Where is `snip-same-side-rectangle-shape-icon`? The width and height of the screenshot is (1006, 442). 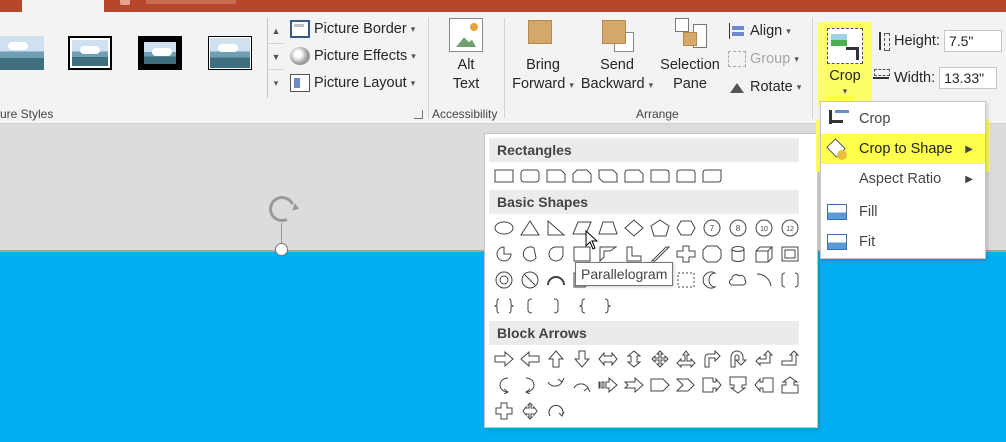 snip-same-side-rectangle-shape-icon is located at coordinates (582, 176).